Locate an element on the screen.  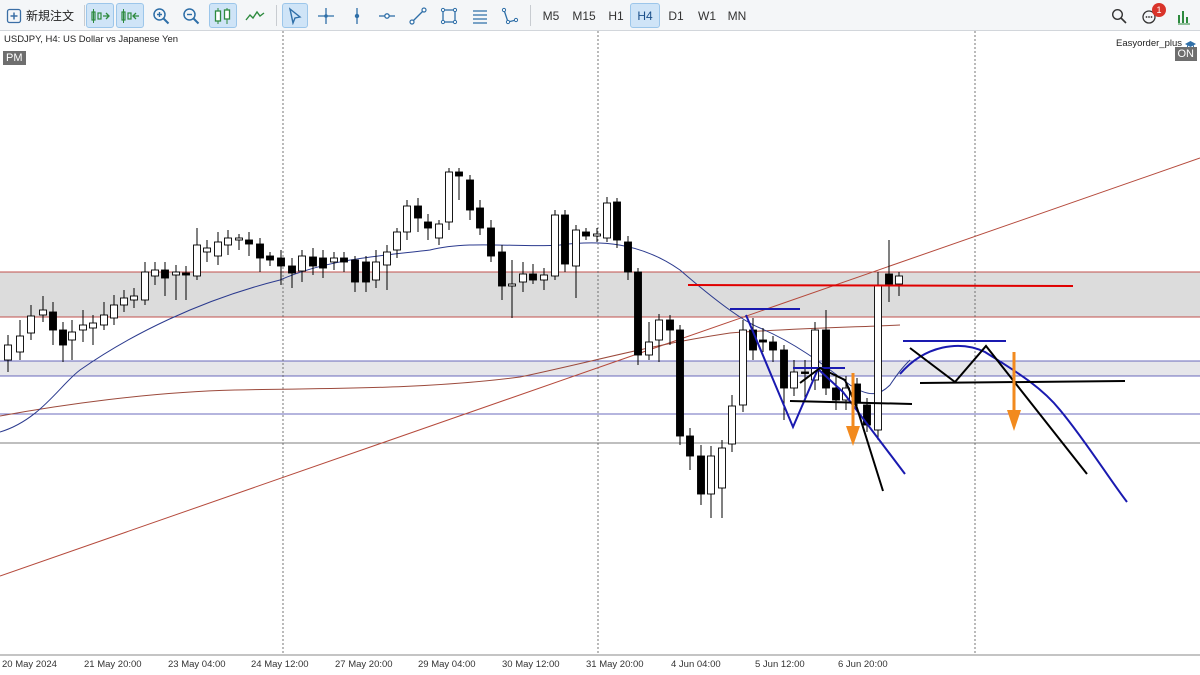
search-icon is located at coordinates (1119, 16).